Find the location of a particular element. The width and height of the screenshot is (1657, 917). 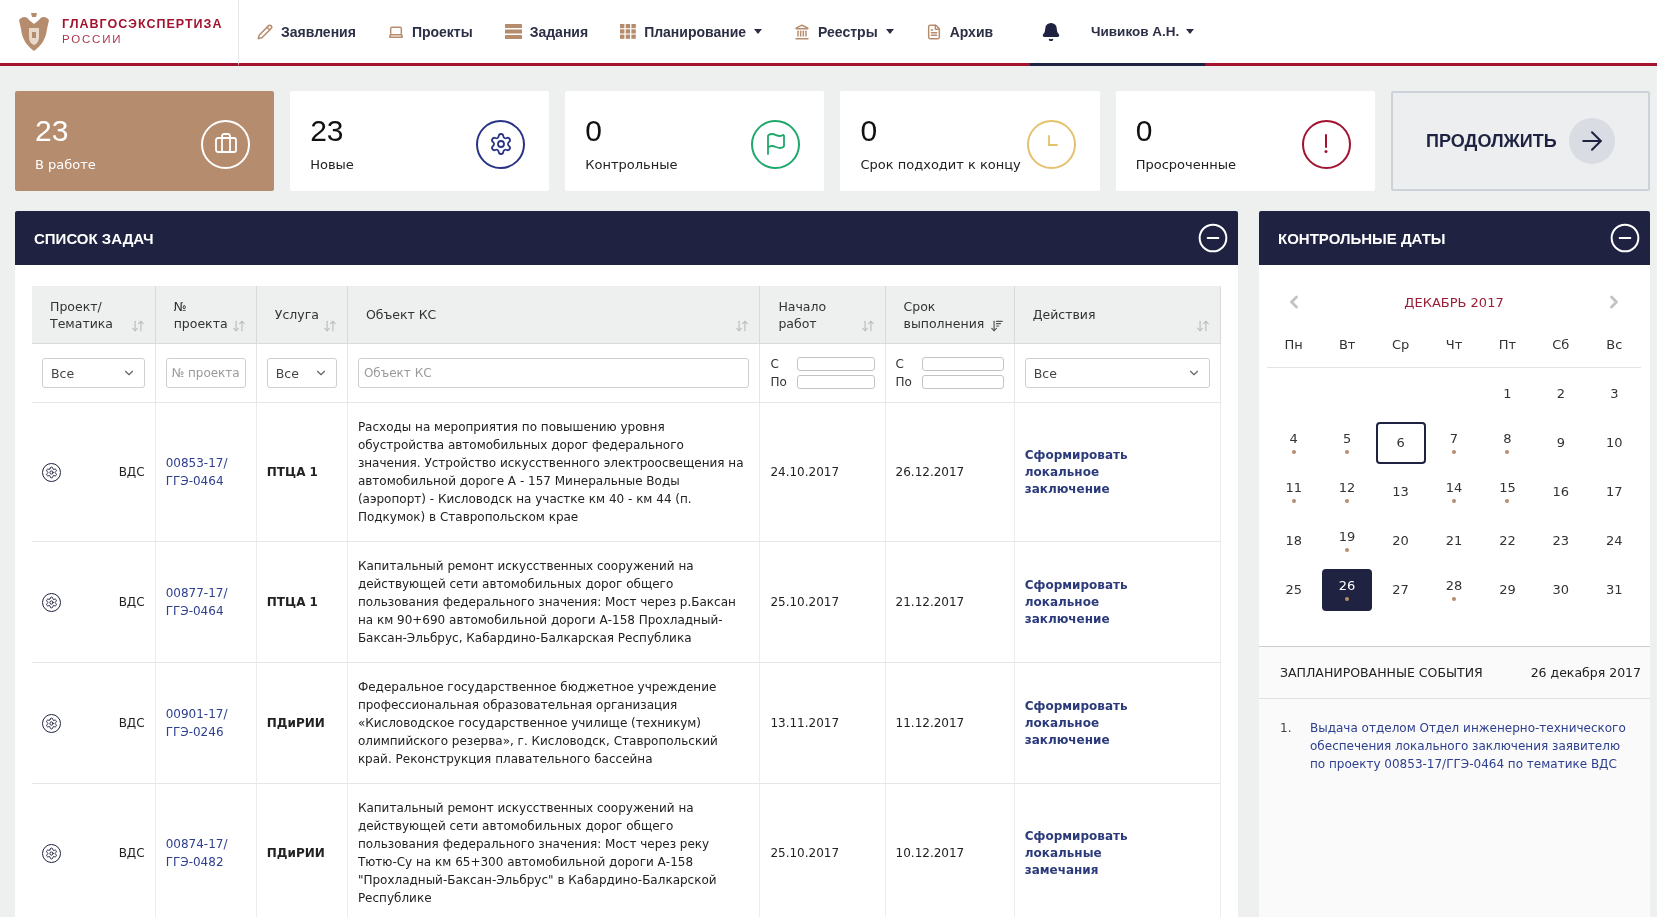

calendar-day: 15 is located at coordinates (1507, 491).